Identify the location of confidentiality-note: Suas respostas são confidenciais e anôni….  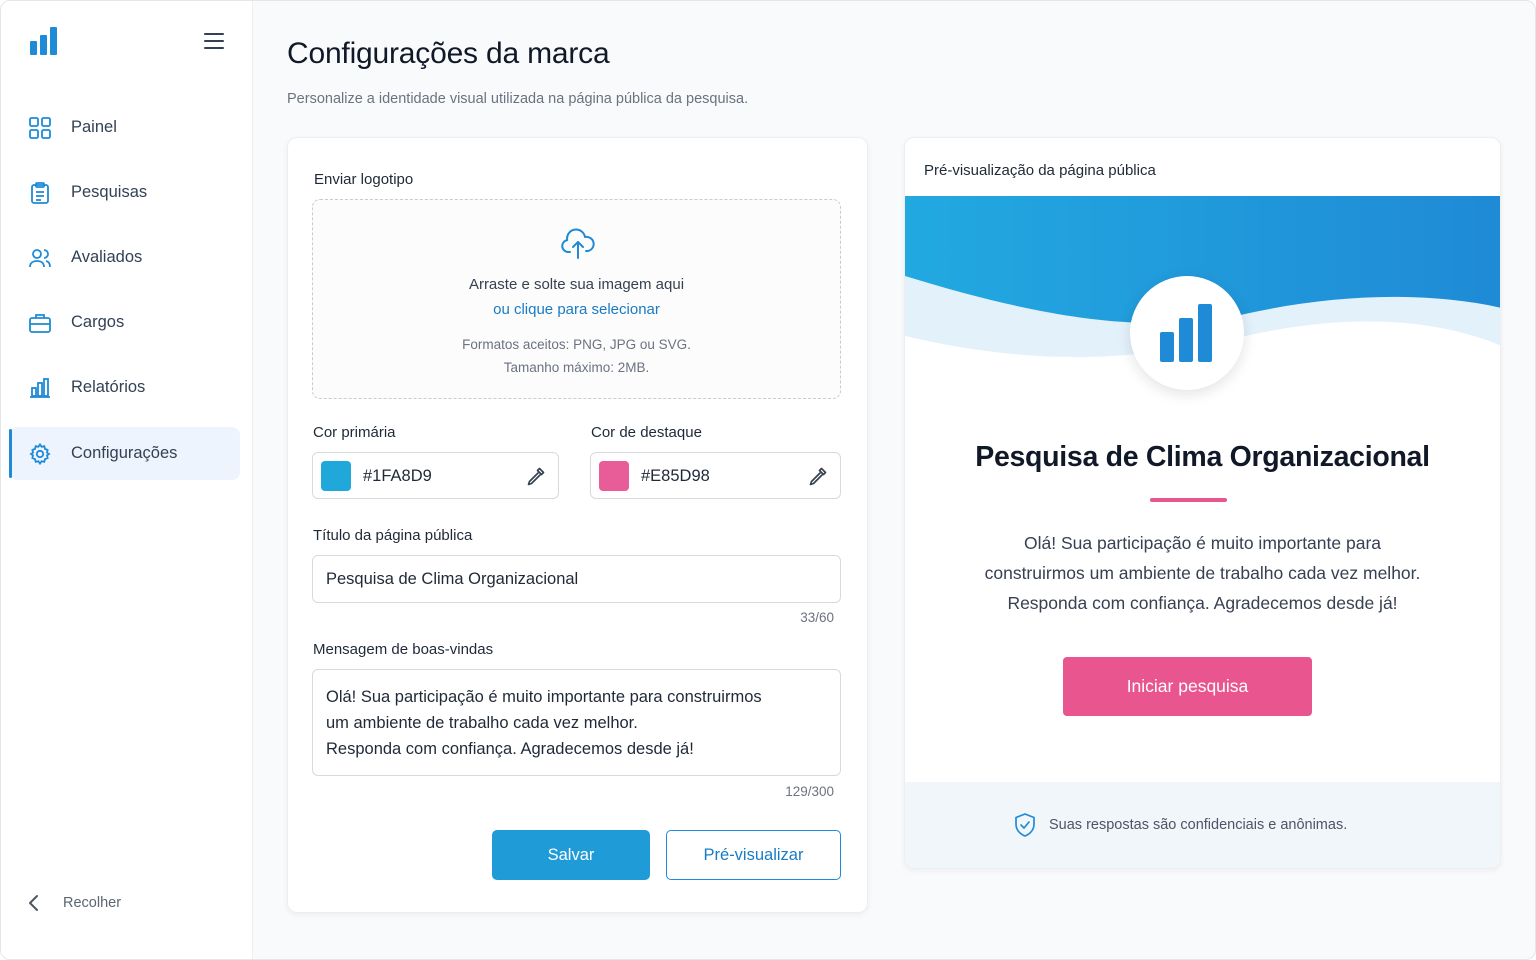
(1198, 825).